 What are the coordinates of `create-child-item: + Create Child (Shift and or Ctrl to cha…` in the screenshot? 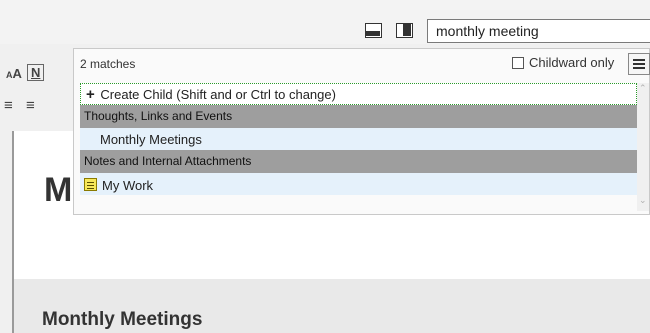 It's located at (358, 94).